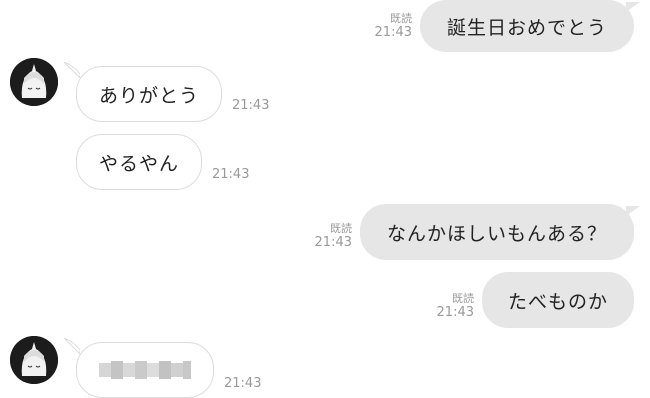 The height and width of the screenshot is (398, 650). I want to click on message-text: 誕生日おめでとう, so click(526, 27).